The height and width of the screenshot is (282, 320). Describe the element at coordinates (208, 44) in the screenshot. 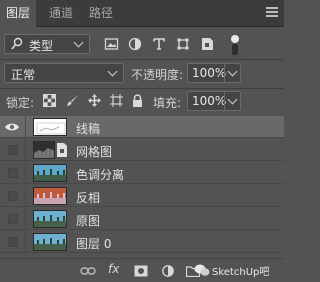

I see `smart-object-filter-icon` at that location.